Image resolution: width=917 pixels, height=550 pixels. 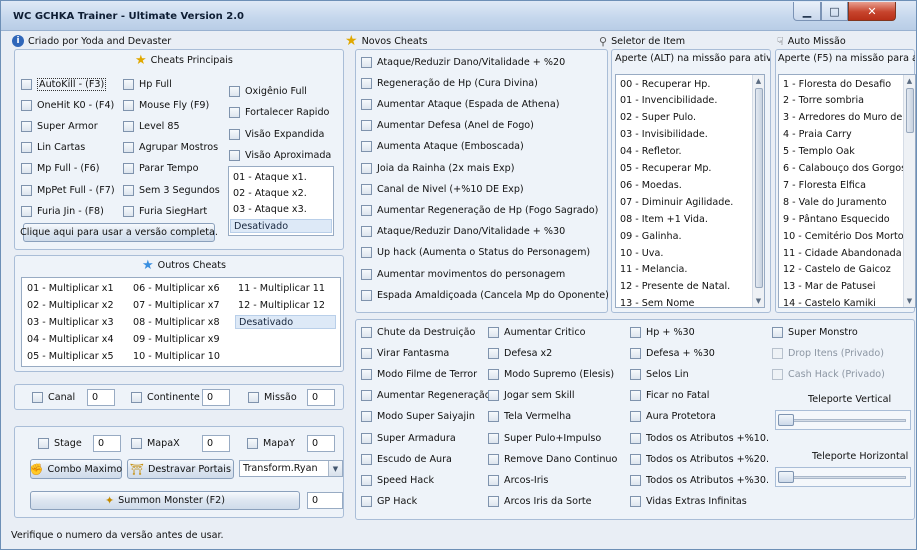 I want to click on cheat-checkbox: Up hack (Aumenta o Status do Personagem), so click(x=475, y=253).